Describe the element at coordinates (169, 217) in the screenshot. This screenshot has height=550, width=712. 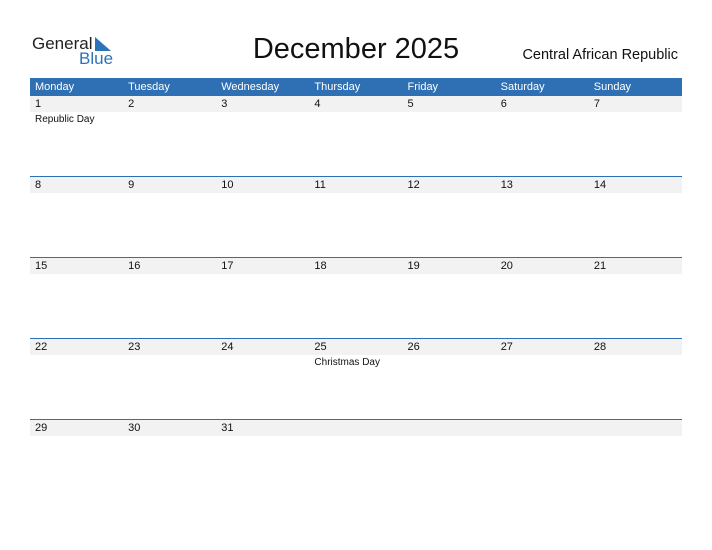
I see `day-cell: 9` at that location.